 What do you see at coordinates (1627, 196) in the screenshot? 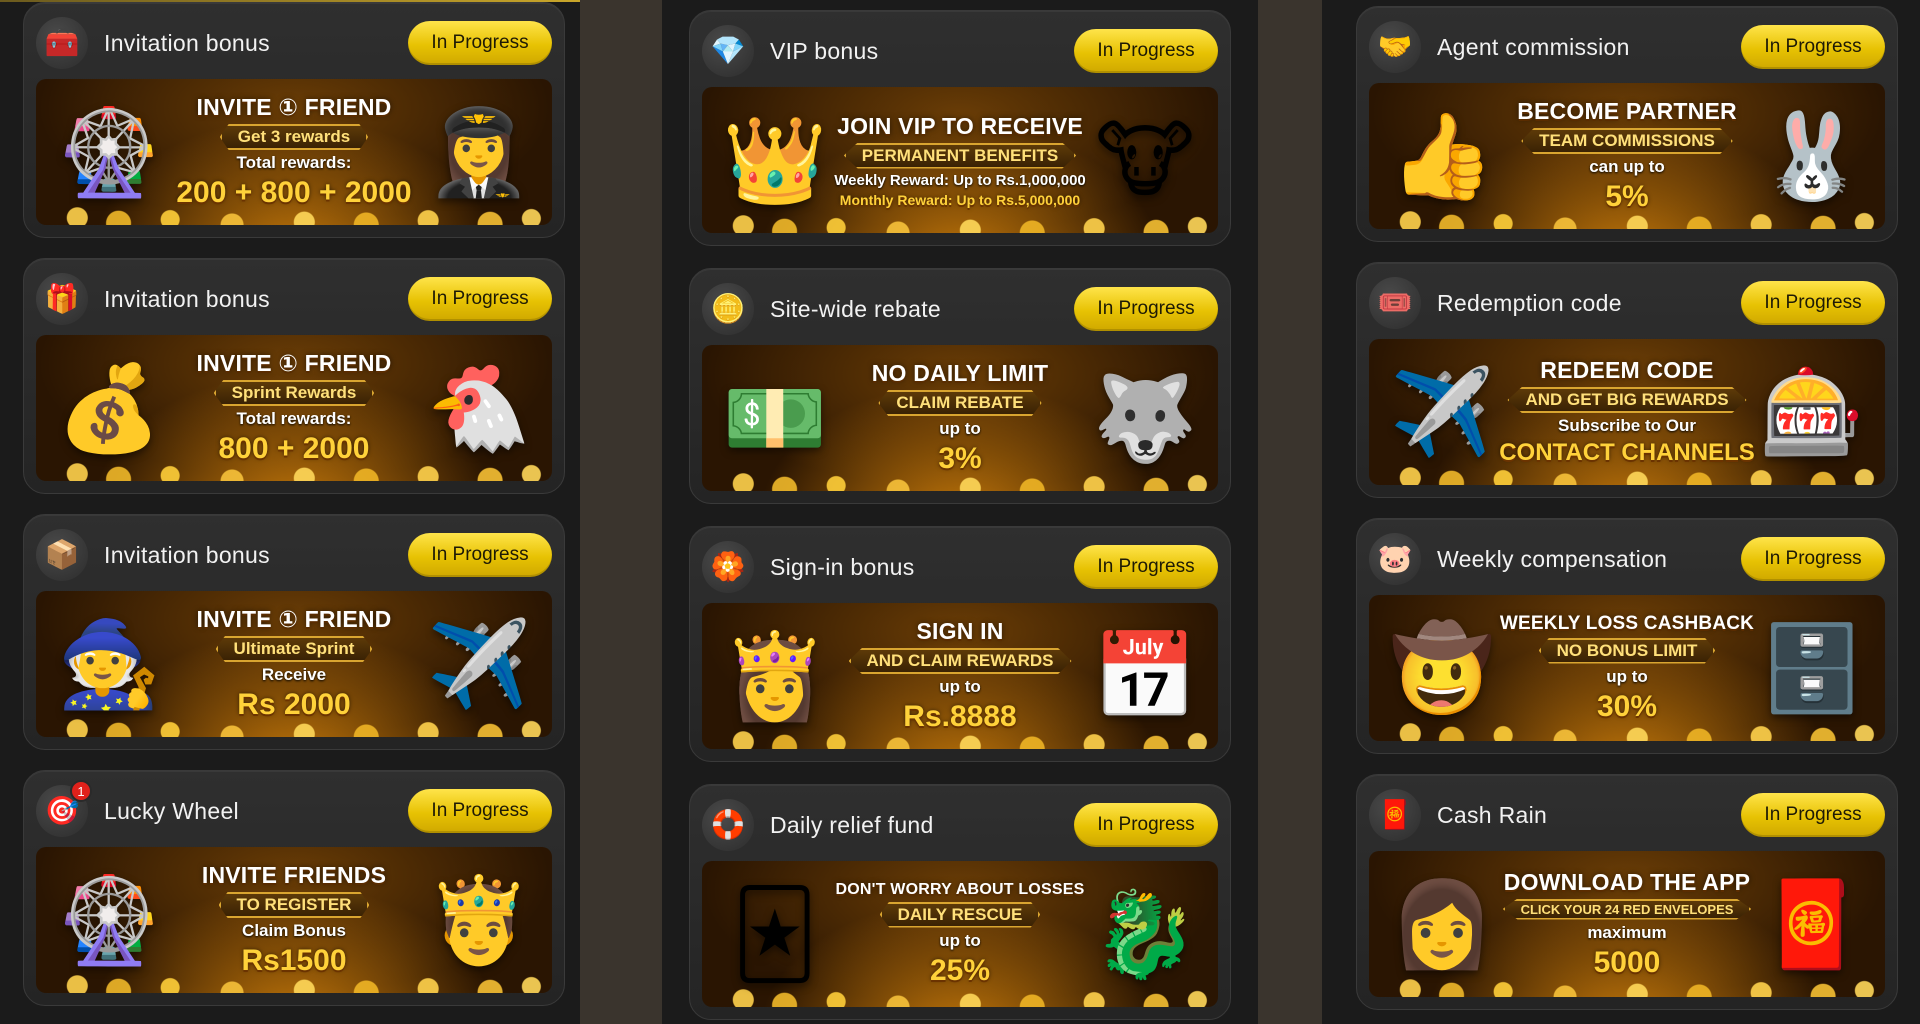
I see `banner-highlight: 5%` at bounding box center [1627, 196].